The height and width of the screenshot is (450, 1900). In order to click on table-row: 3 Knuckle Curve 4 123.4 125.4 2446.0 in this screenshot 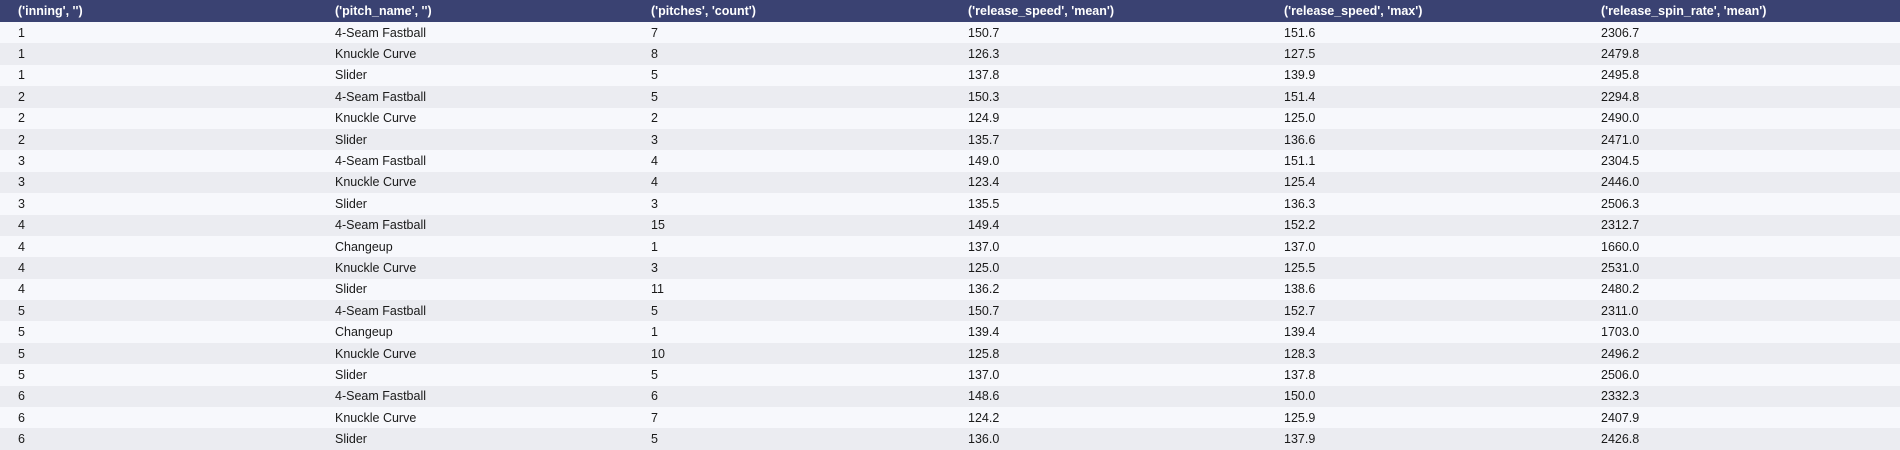, I will do `click(950, 182)`.